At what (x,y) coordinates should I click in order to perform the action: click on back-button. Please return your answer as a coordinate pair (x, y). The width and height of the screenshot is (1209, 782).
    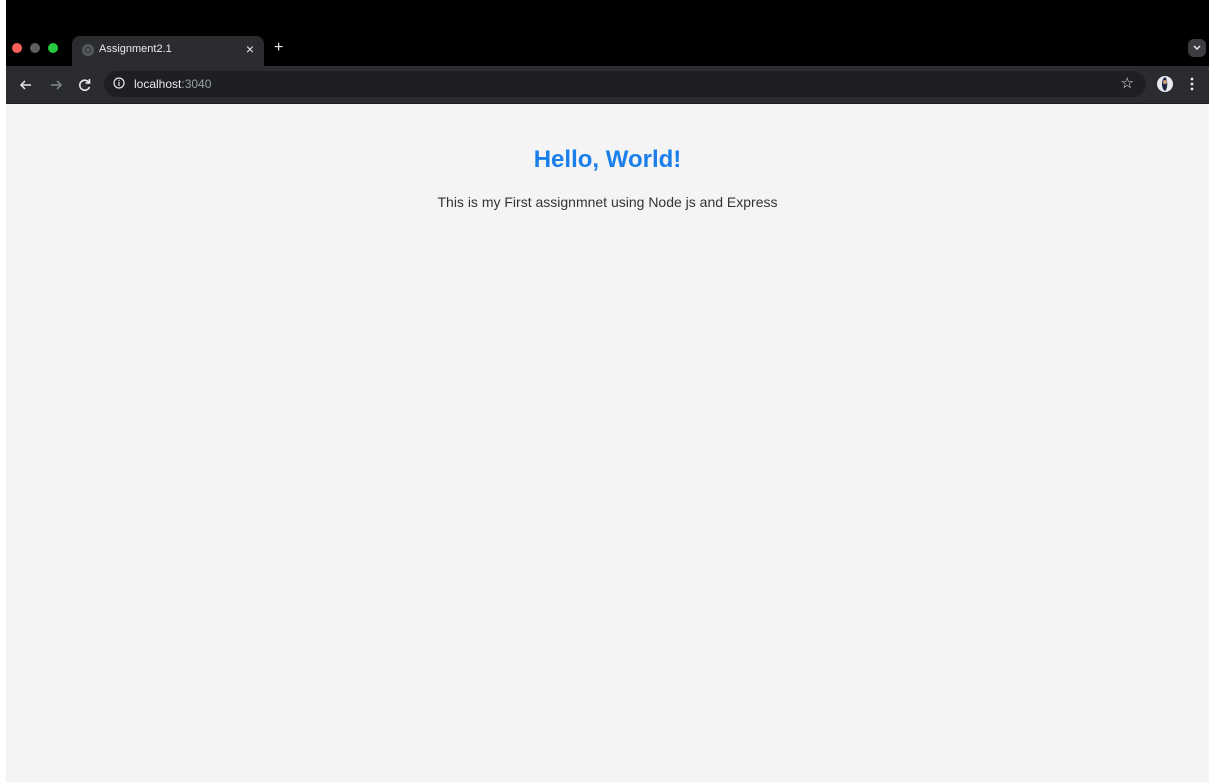
    Looking at the image, I should click on (26, 85).